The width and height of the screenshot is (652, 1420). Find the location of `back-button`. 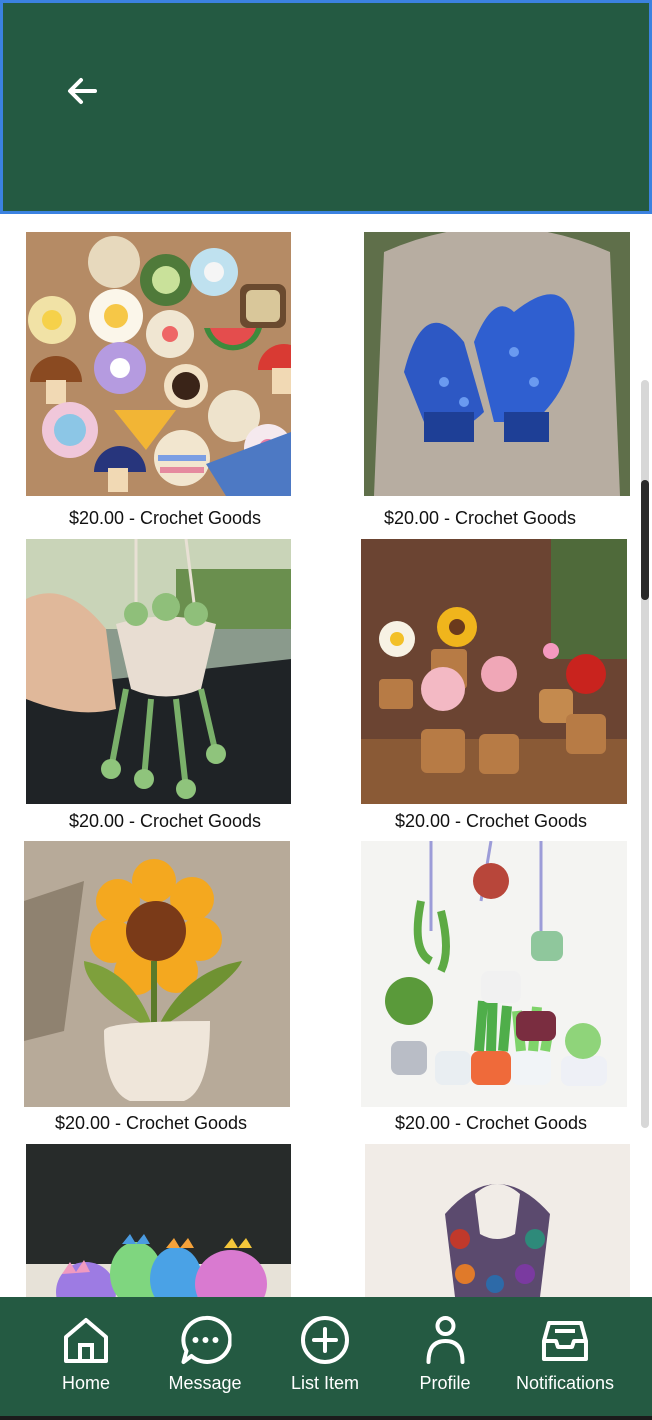

back-button is located at coordinates (83, 91).